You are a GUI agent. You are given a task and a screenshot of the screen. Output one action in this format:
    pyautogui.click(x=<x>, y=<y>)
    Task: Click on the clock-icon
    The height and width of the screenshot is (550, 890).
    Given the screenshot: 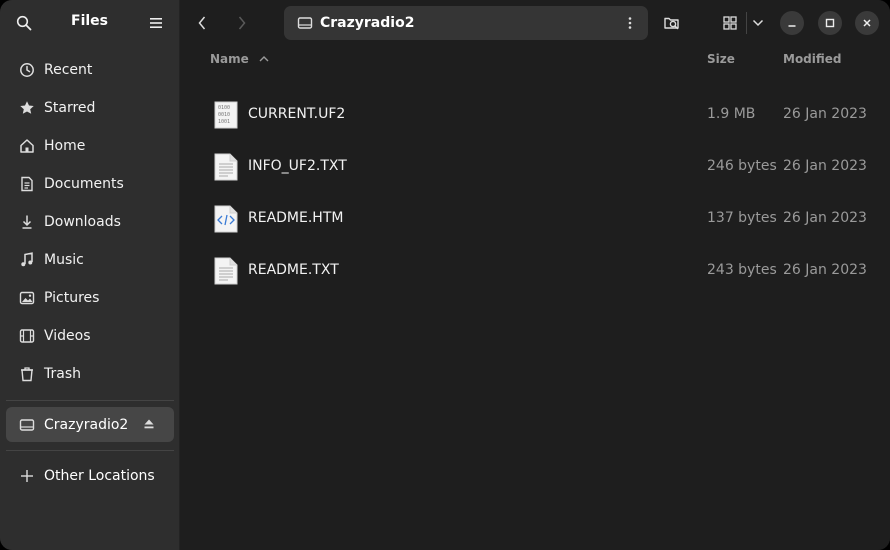 What is the action you would take?
    pyautogui.click(x=27, y=70)
    